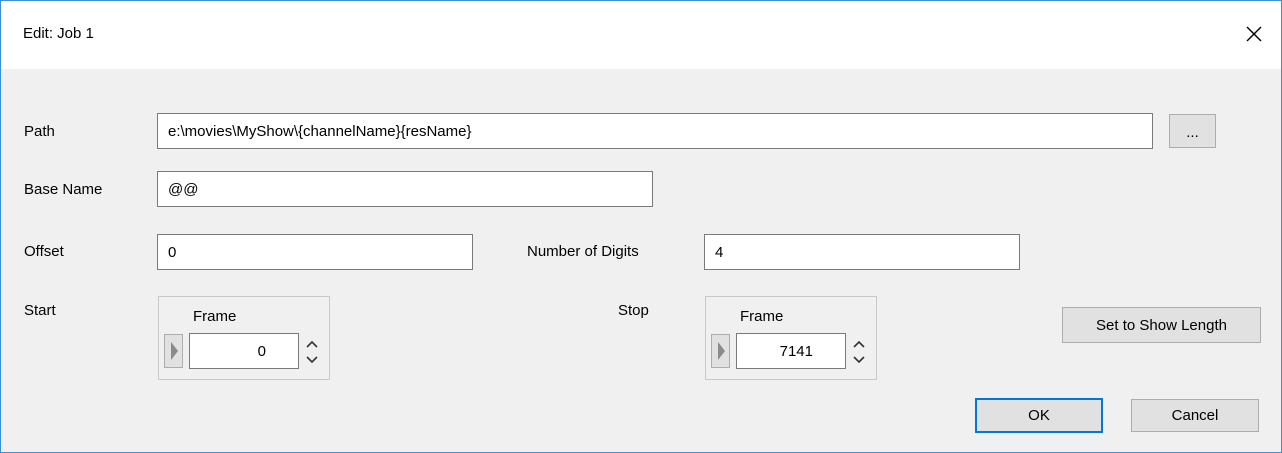 The width and height of the screenshot is (1282, 453). I want to click on stop-frame-control: Frame, so click(791, 338).